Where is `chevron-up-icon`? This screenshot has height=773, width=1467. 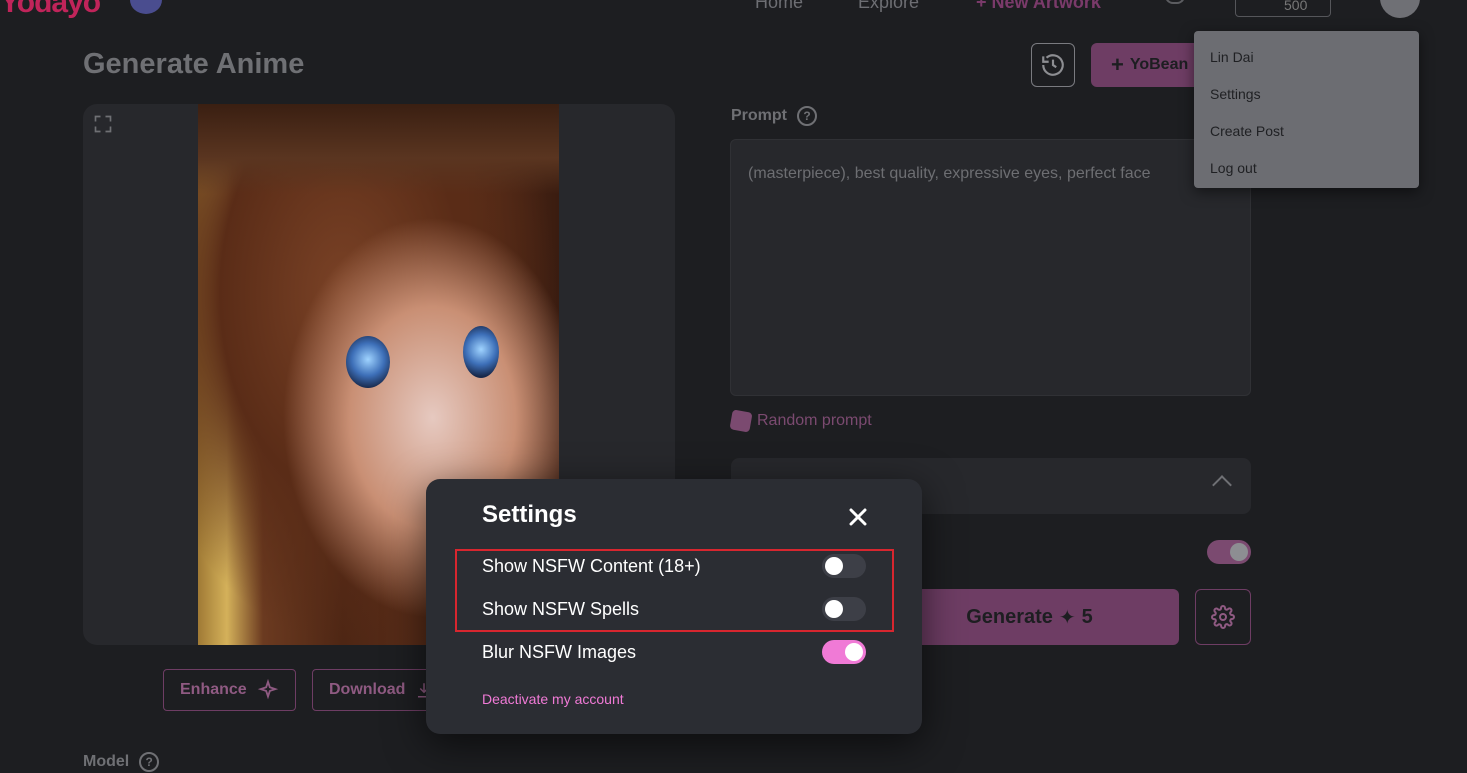
chevron-up-icon is located at coordinates (1222, 485).